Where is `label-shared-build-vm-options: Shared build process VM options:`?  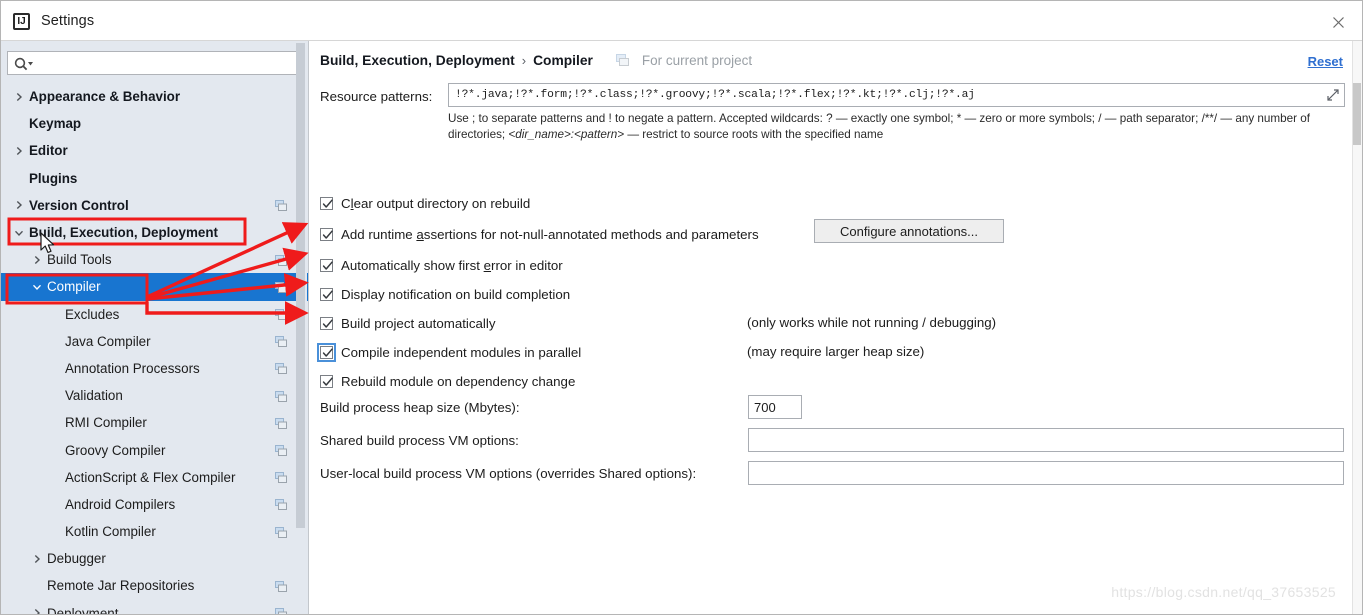
label-shared-build-vm-options: Shared build process VM options: is located at coordinates (419, 440).